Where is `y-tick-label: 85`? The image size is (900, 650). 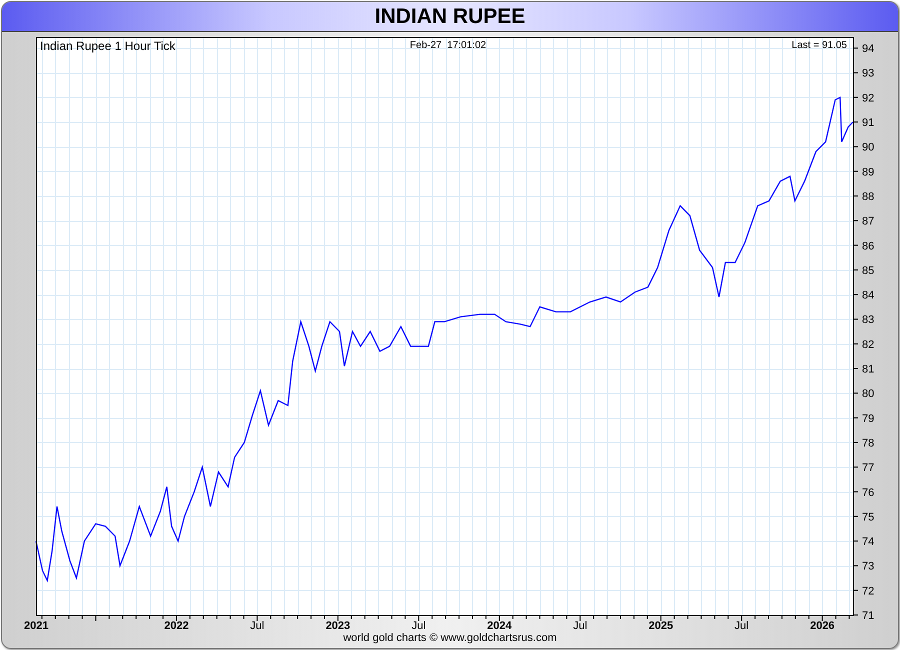
y-tick-label: 85 is located at coordinates (868, 270).